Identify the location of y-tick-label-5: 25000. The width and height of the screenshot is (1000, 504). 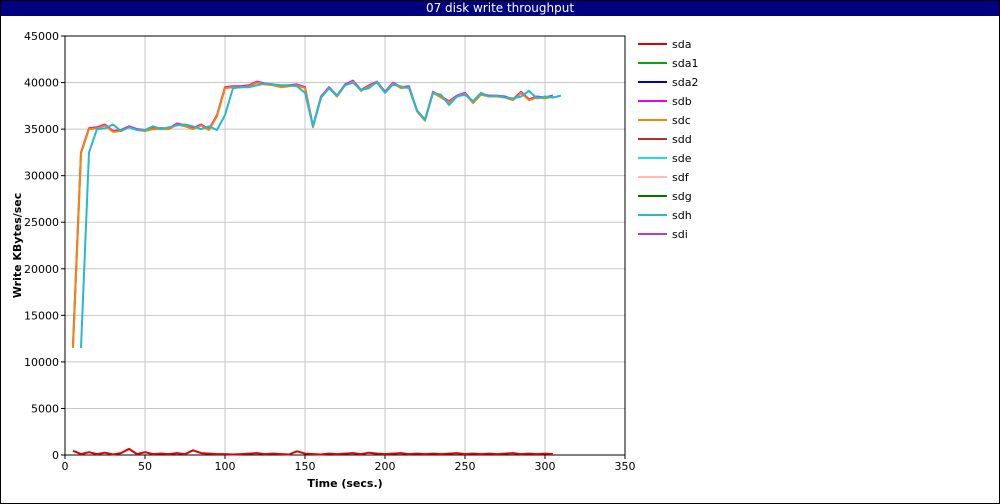
(41, 222).